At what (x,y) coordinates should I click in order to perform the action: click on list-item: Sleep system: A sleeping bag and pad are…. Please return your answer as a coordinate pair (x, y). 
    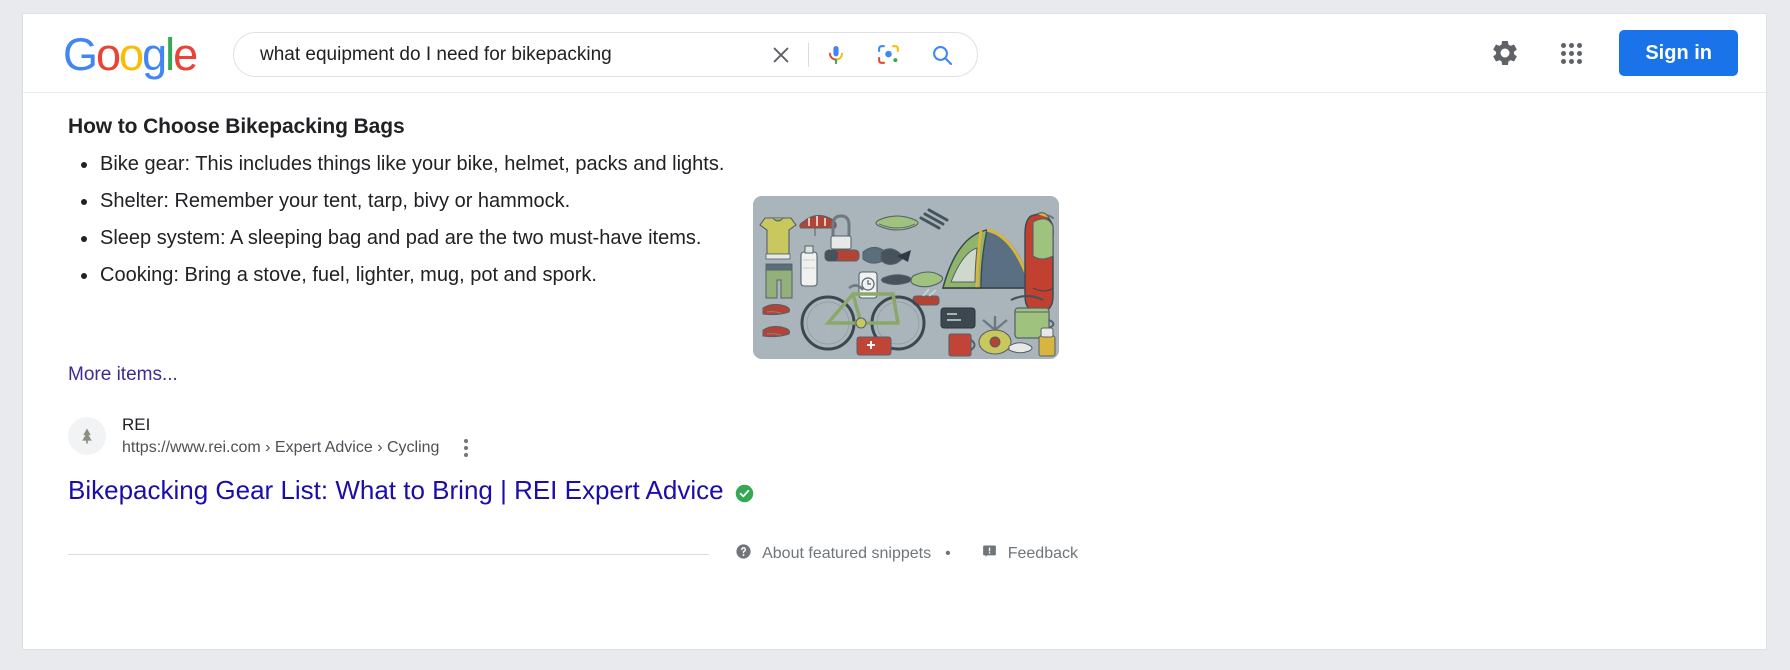
    Looking at the image, I should click on (403, 238).